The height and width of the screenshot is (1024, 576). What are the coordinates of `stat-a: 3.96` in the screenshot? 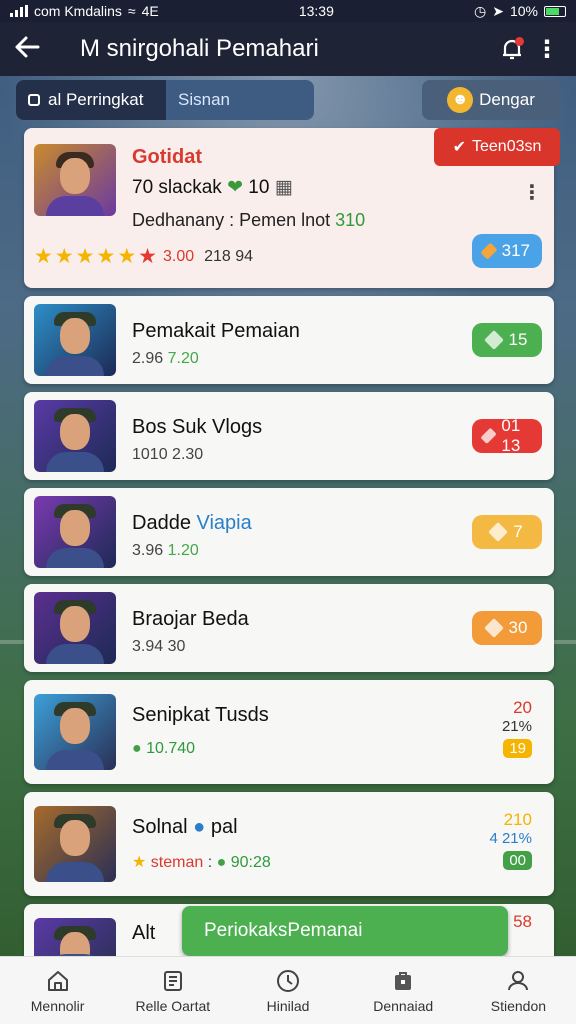 It's located at (148, 550).